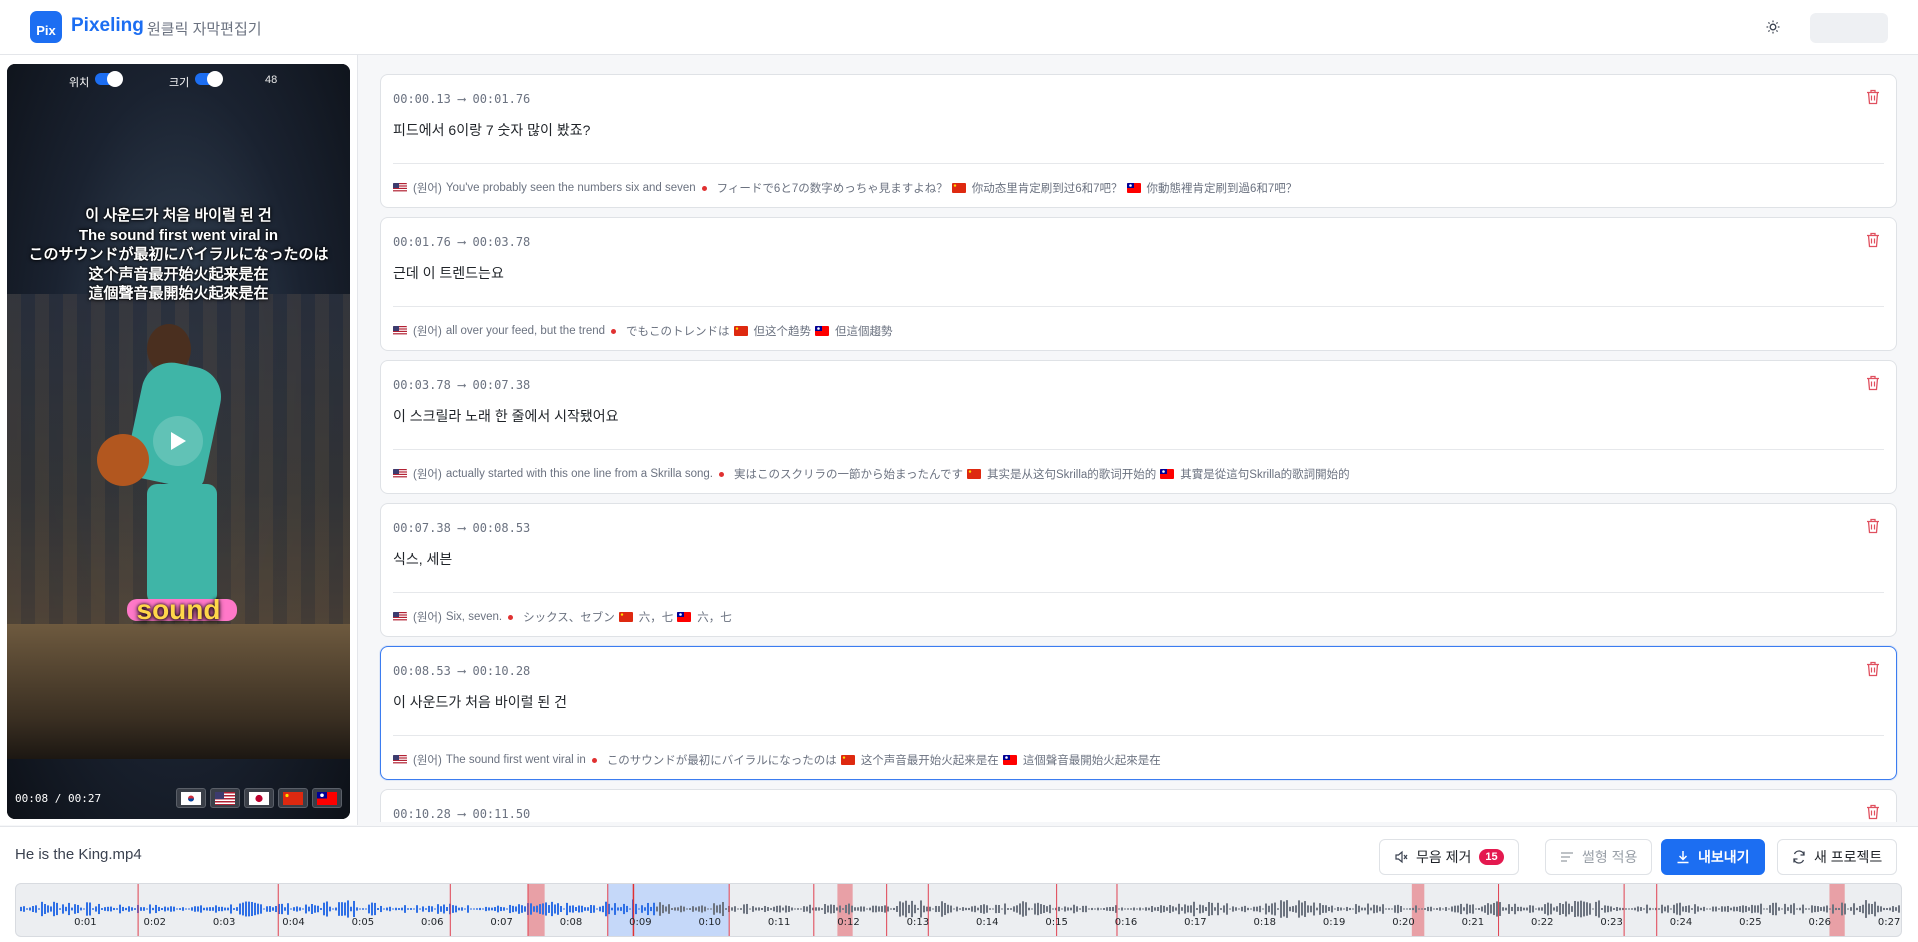  Describe the element at coordinates (501, 922) in the screenshot. I see `timeline-tick-label: 0:07` at that location.